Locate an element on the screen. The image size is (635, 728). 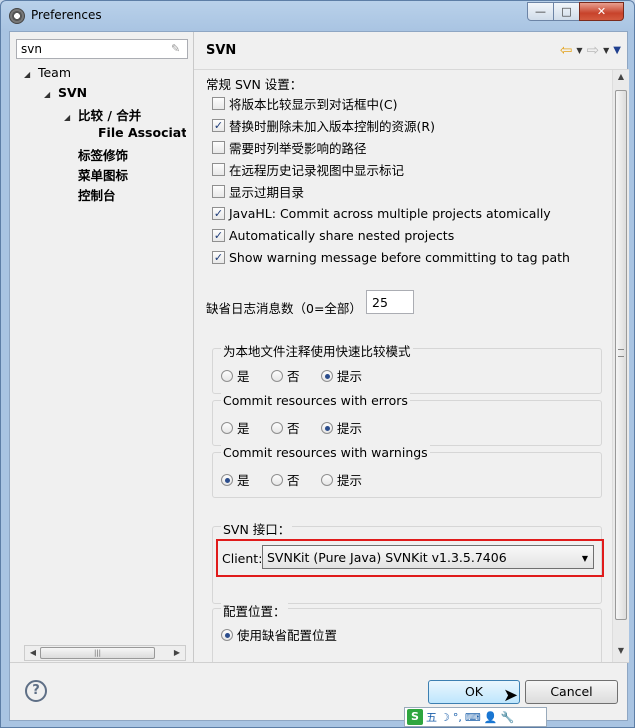
commit-warnings-group: Commit resources with warnings 是 否 提示 is located at coordinates (407, 471).